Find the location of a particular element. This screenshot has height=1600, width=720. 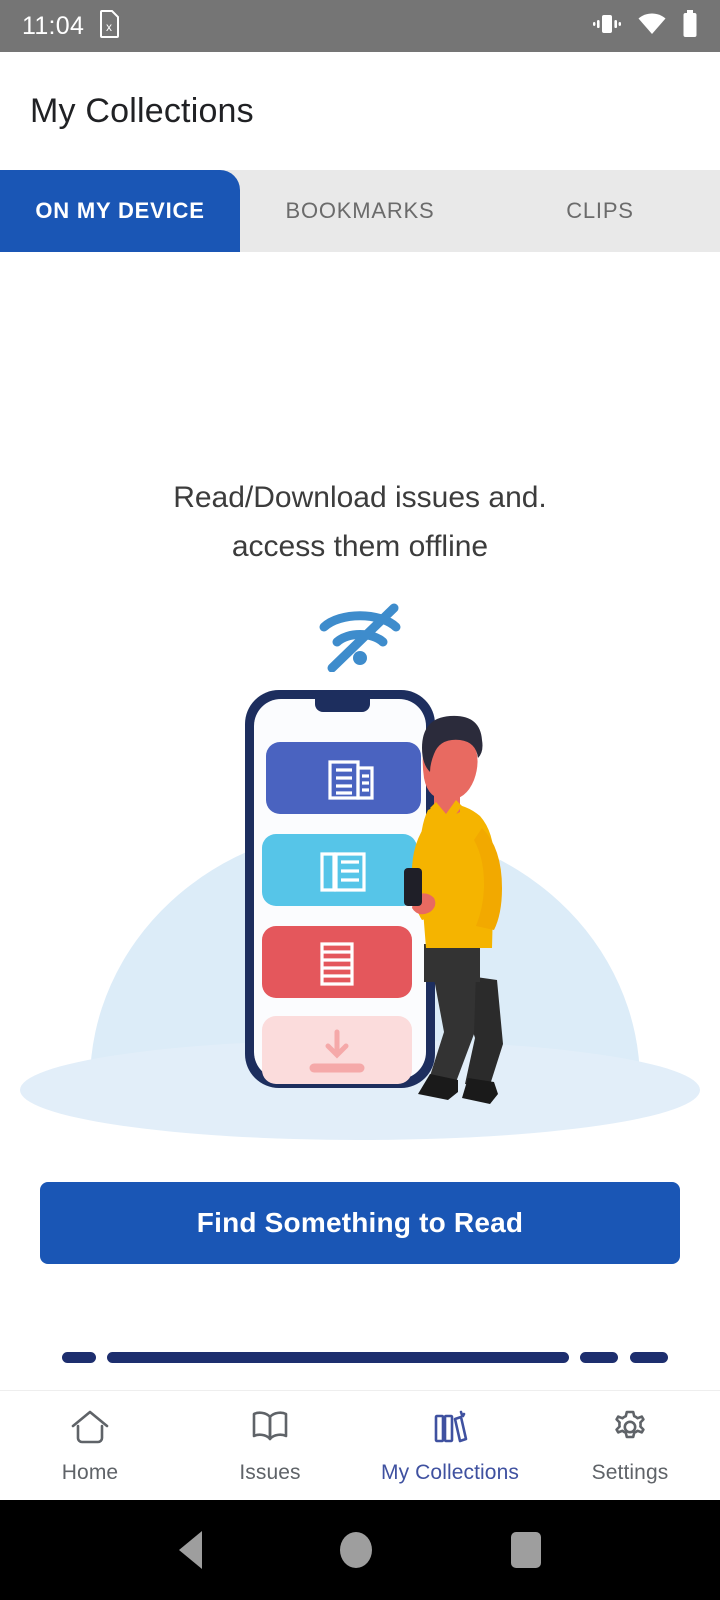

app-bar: My Collections is located at coordinates (360, 111).